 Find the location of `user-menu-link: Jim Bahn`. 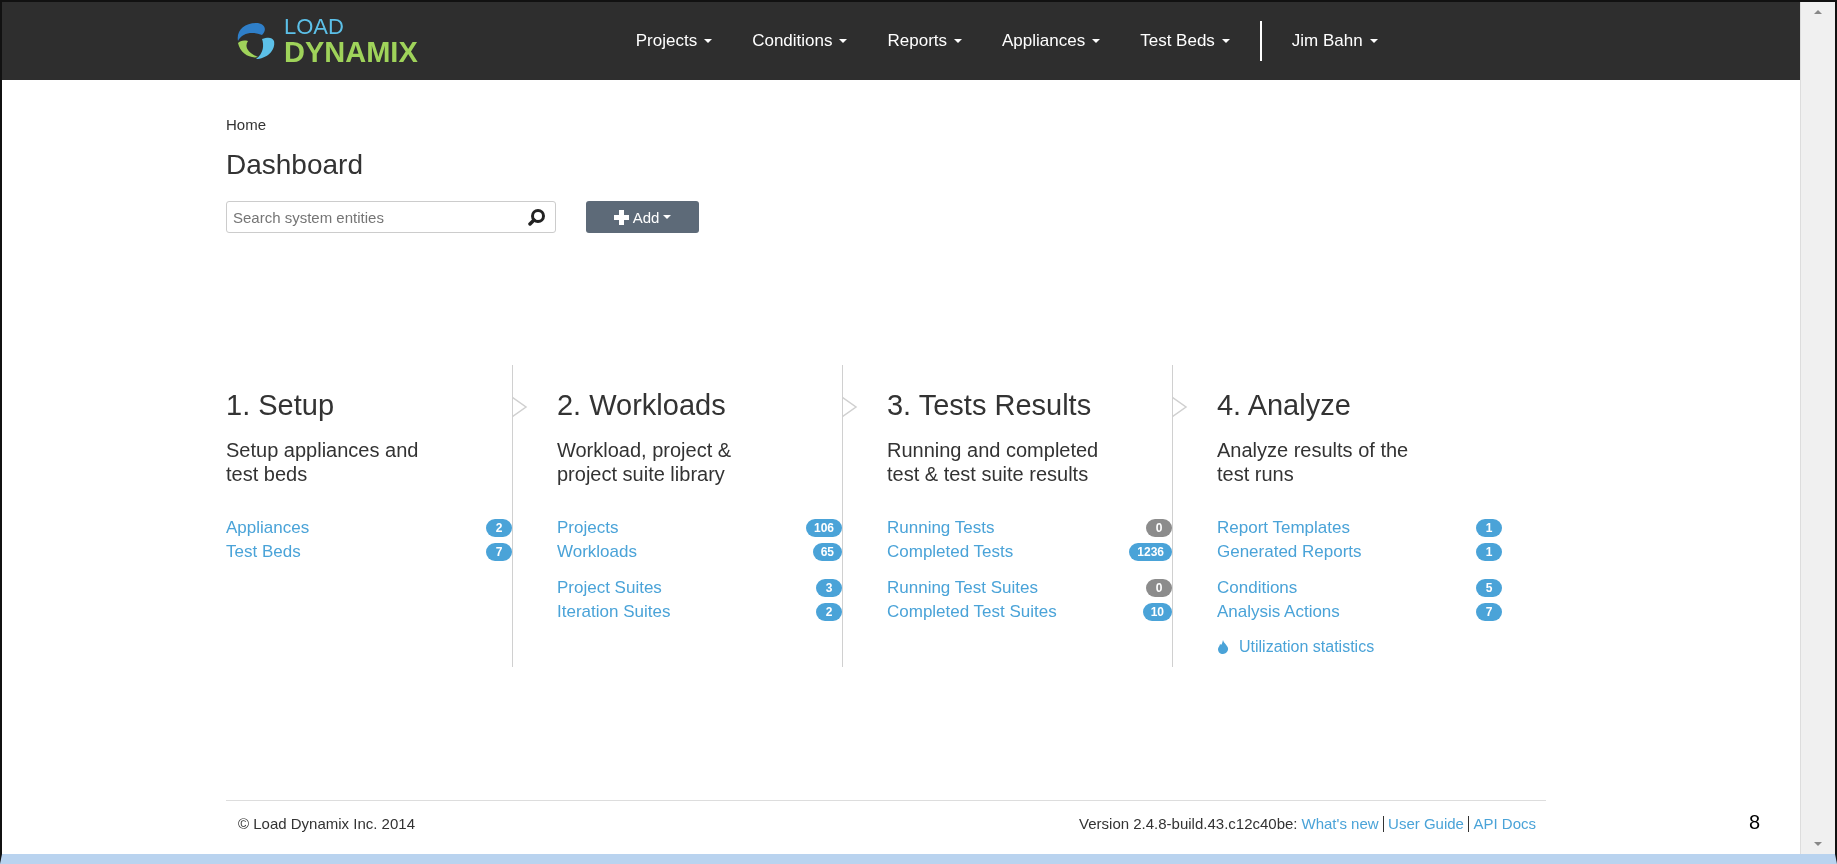

user-menu-link: Jim Bahn is located at coordinates (1334, 41).